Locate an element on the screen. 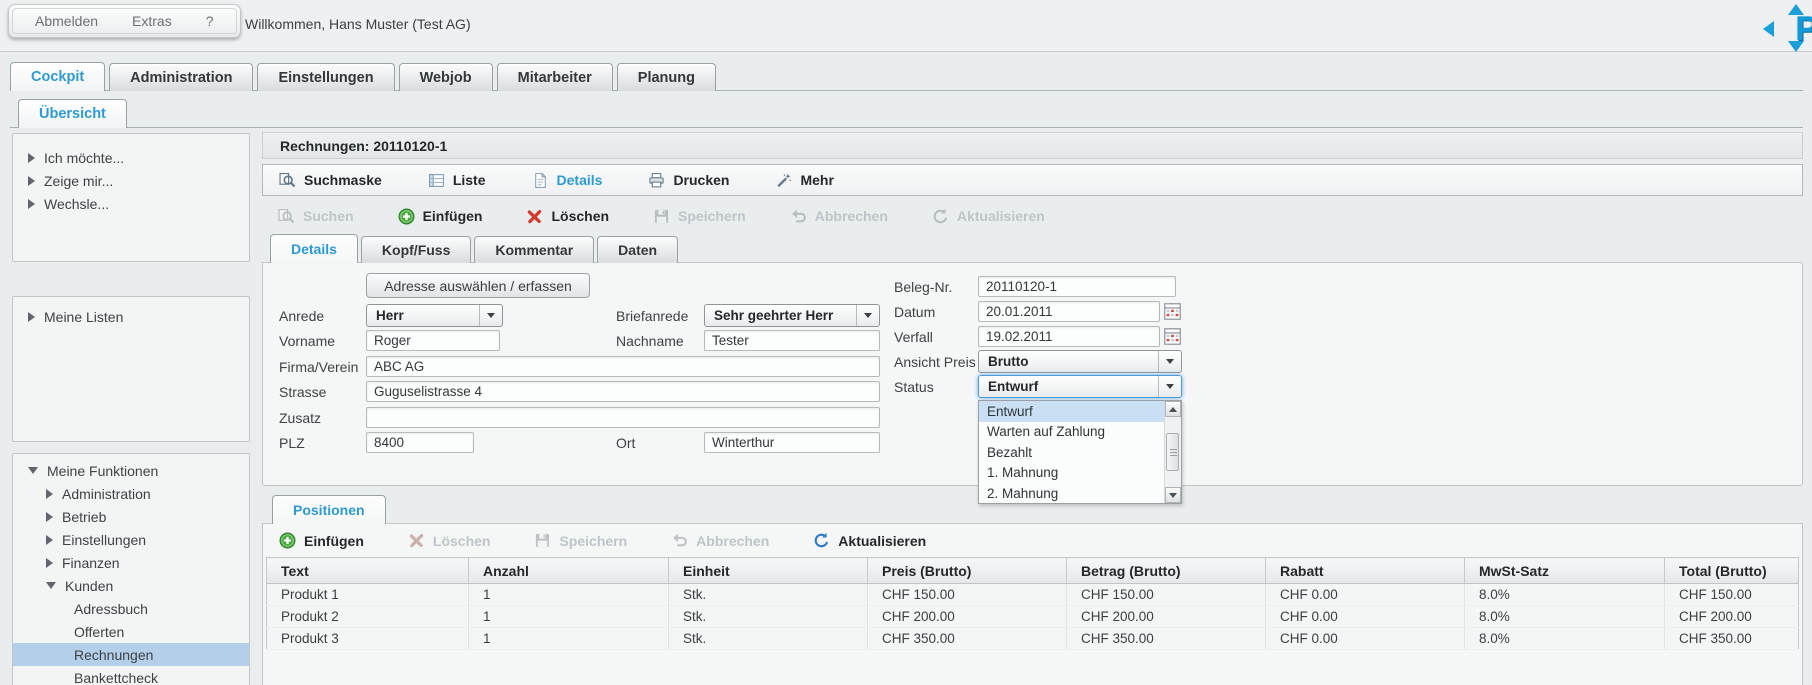  scrollbar-thumb is located at coordinates (1172, 452).